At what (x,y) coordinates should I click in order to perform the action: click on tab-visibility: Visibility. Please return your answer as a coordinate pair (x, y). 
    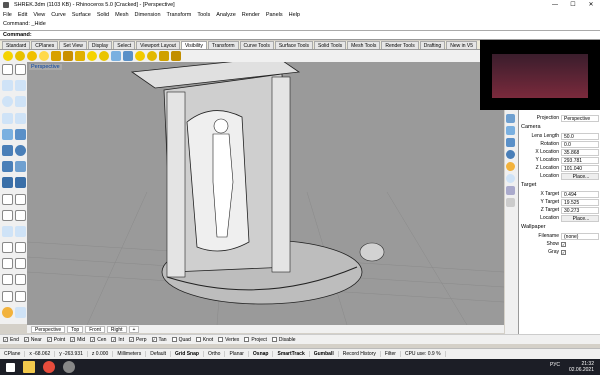
    Looking at the image, I should click on (193, 45).